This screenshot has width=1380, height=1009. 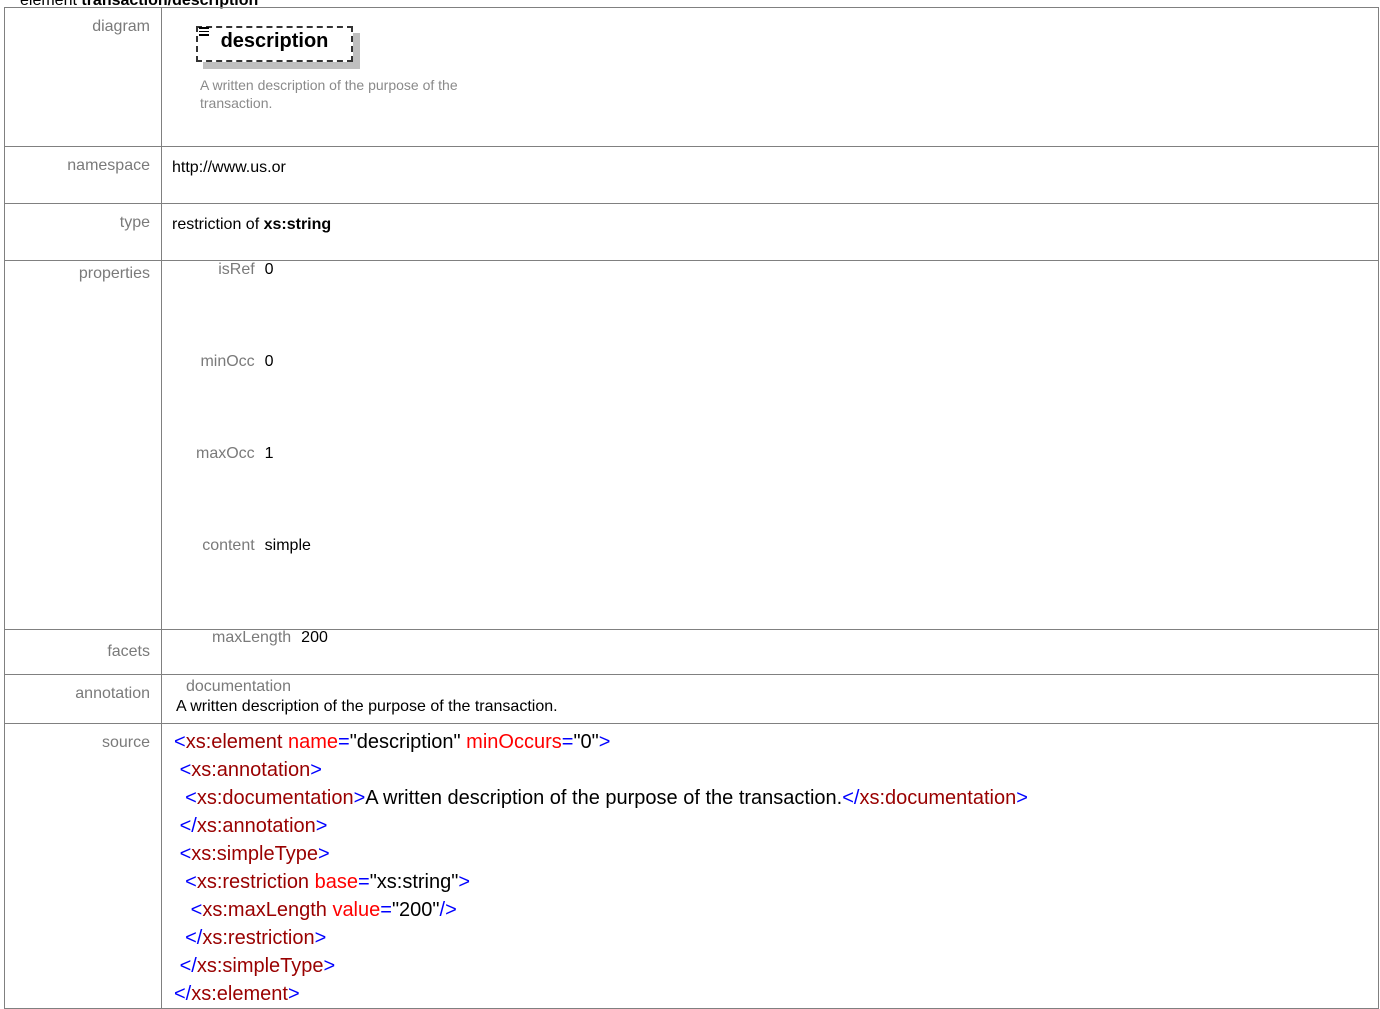 What do you see at coordinates (770, 232) in the screenshot?
I see `type-value: restriction of xs:string` at bounding box center [770, 232].